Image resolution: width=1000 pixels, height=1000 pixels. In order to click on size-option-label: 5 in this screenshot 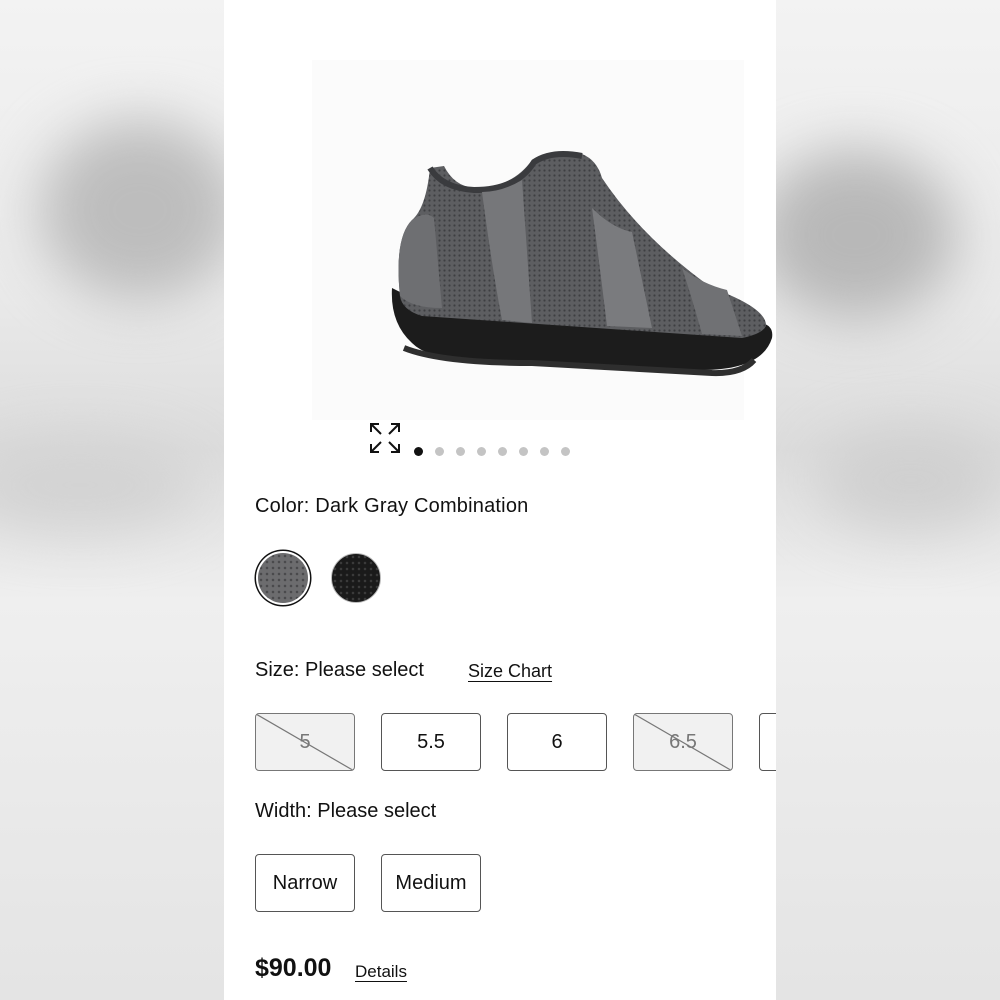, I will do `click(305, 741)`.